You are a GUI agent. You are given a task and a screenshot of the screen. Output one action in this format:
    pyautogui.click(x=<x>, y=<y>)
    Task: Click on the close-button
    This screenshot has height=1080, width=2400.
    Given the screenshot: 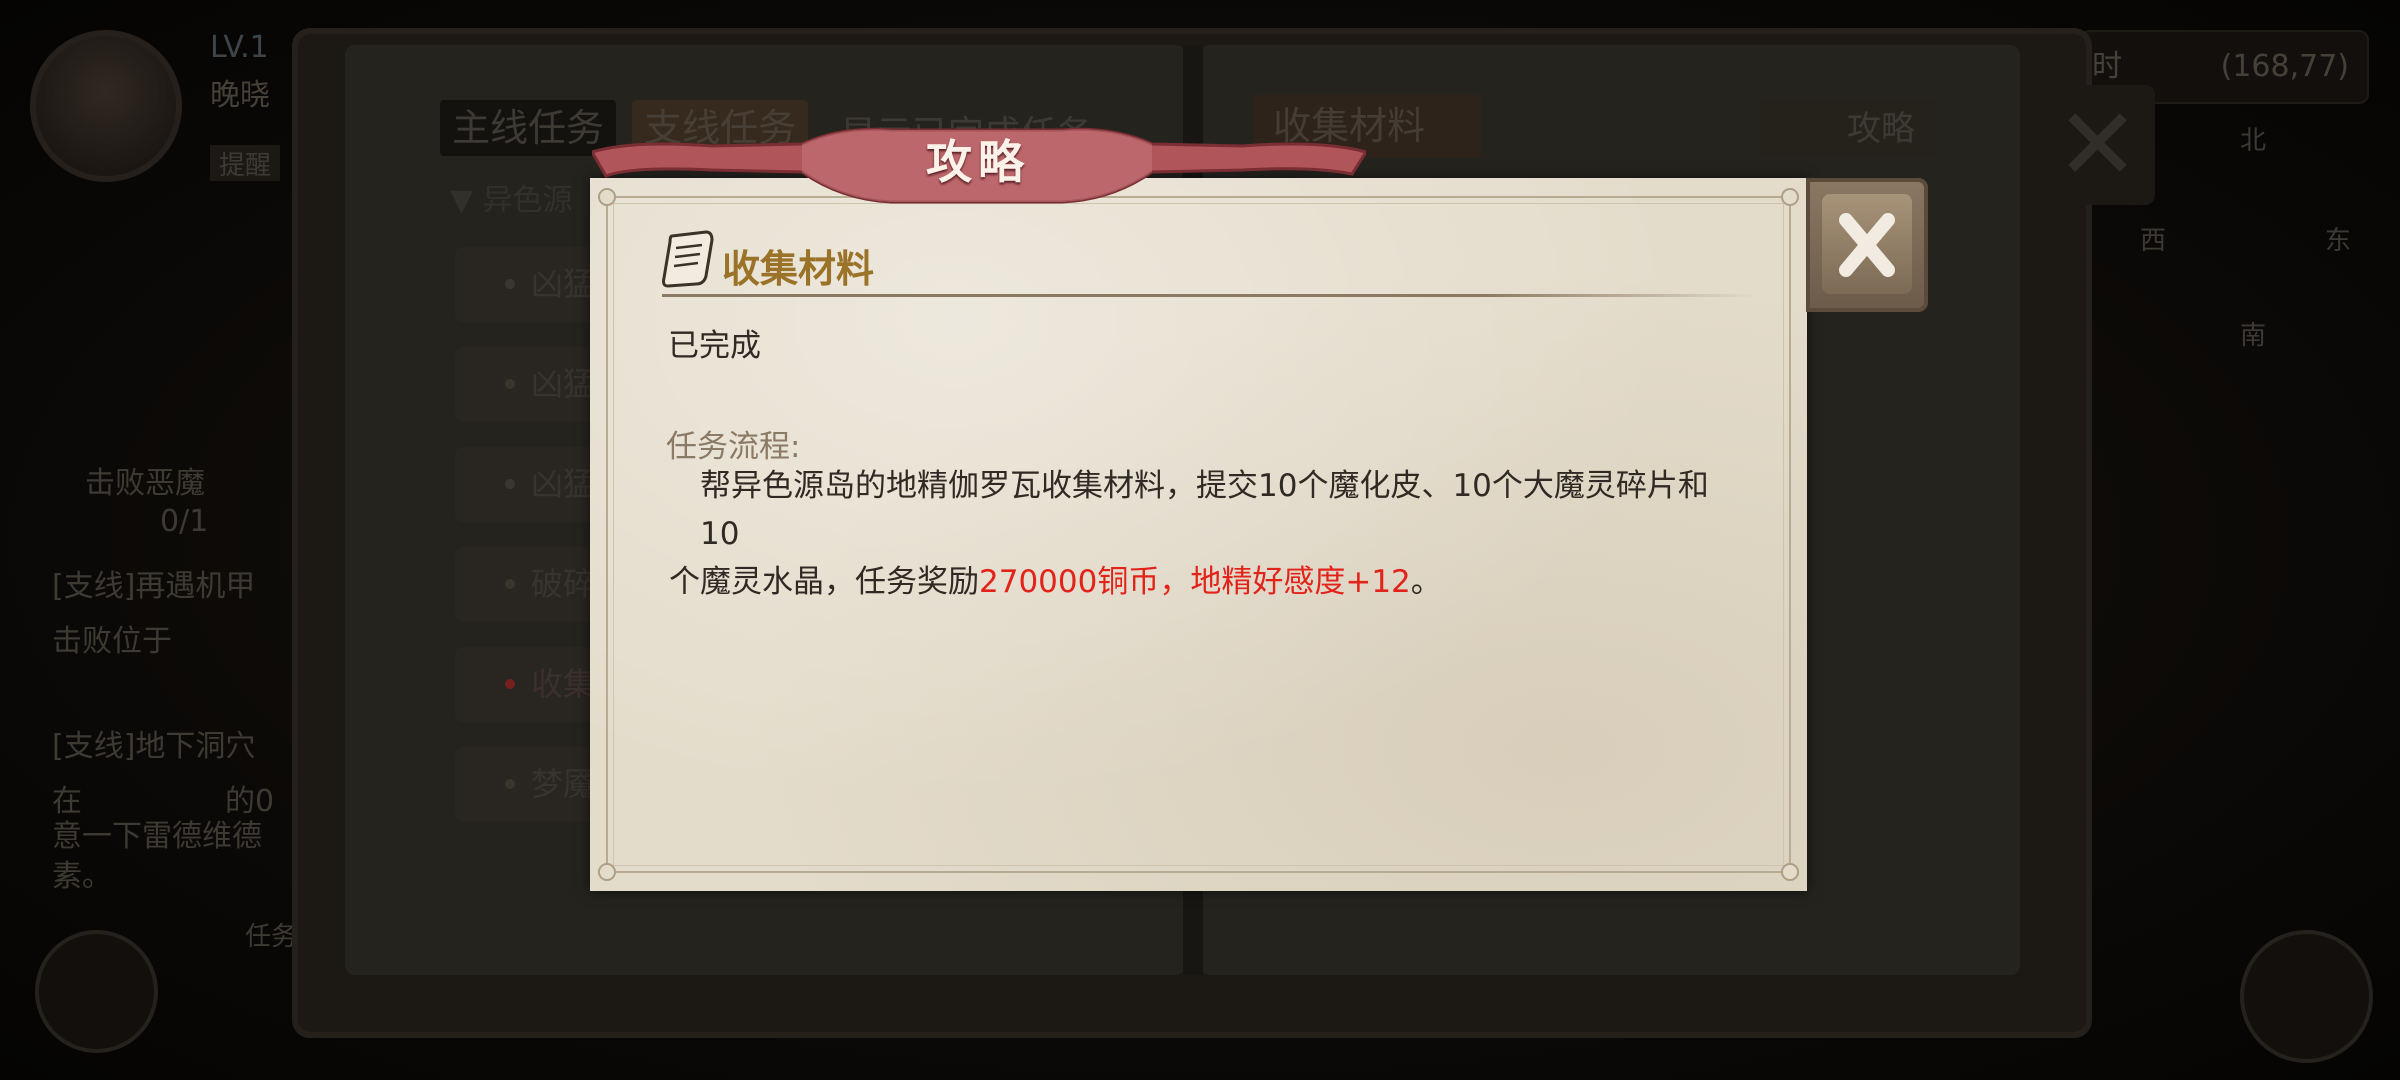 What is the action you would take?
    pyautogui.click(x=1867, y=245)
    